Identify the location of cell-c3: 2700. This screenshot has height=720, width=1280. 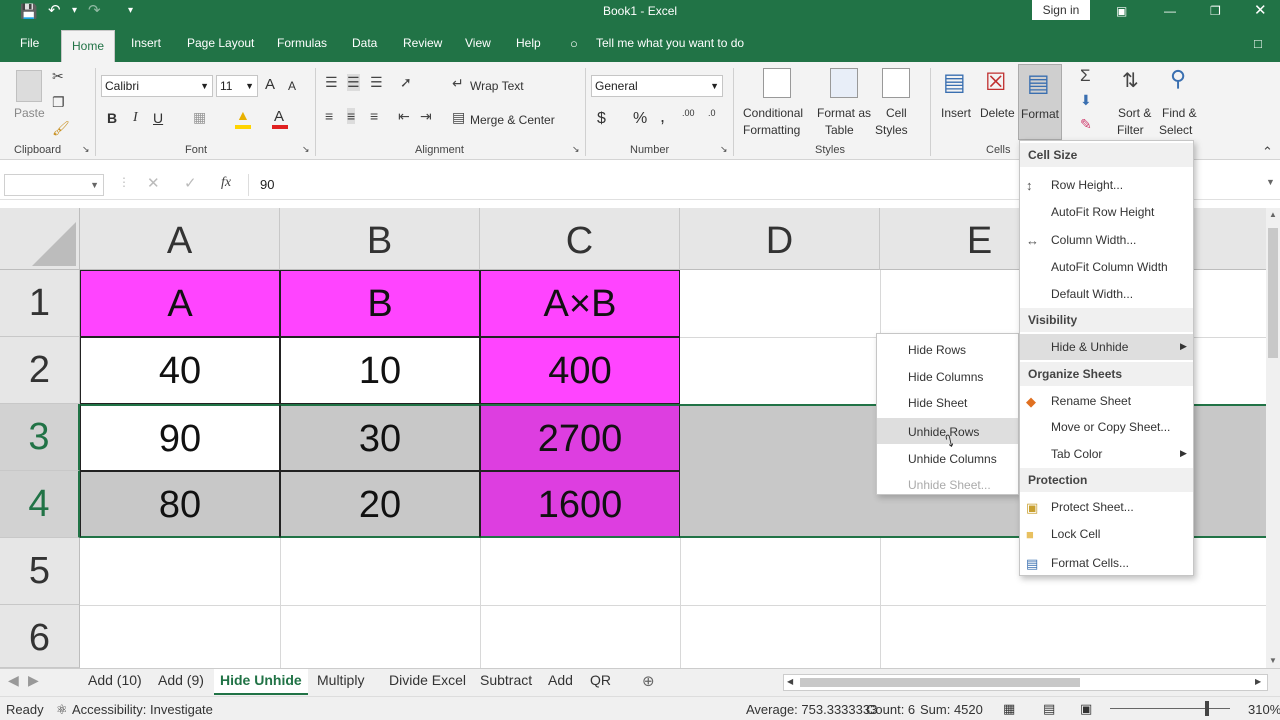
(580, 437).